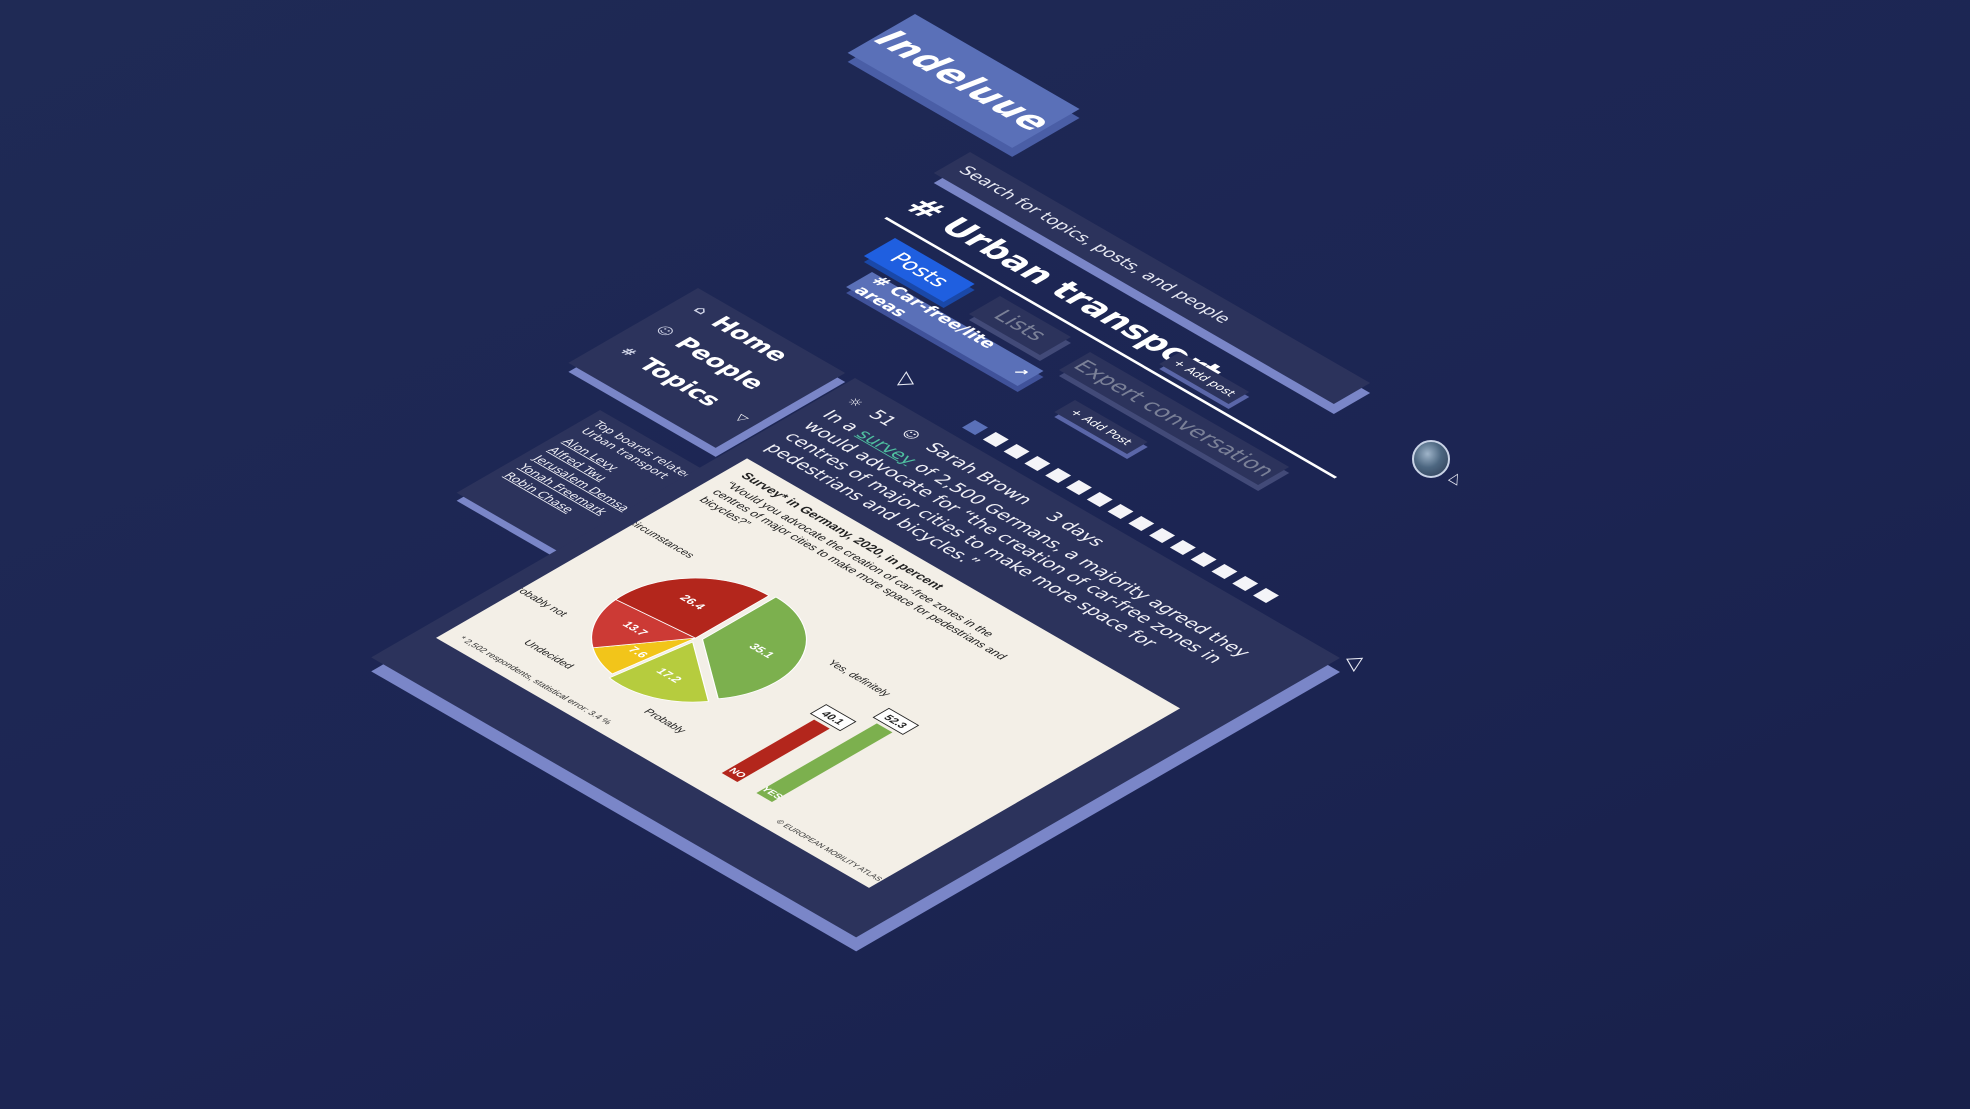 The height and width of the screenshot is (1109, 1970). What do you see at coordinates (538, 600) in the screenshot?
I see `pie-category-label: Probably not` at bounding box center [538, 600].